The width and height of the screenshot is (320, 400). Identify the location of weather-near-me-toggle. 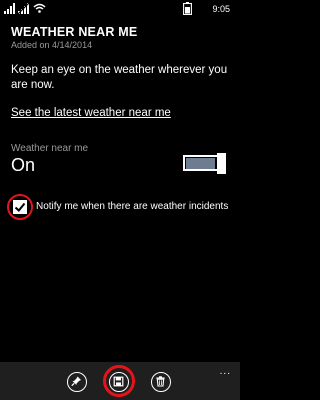
(205, 164).